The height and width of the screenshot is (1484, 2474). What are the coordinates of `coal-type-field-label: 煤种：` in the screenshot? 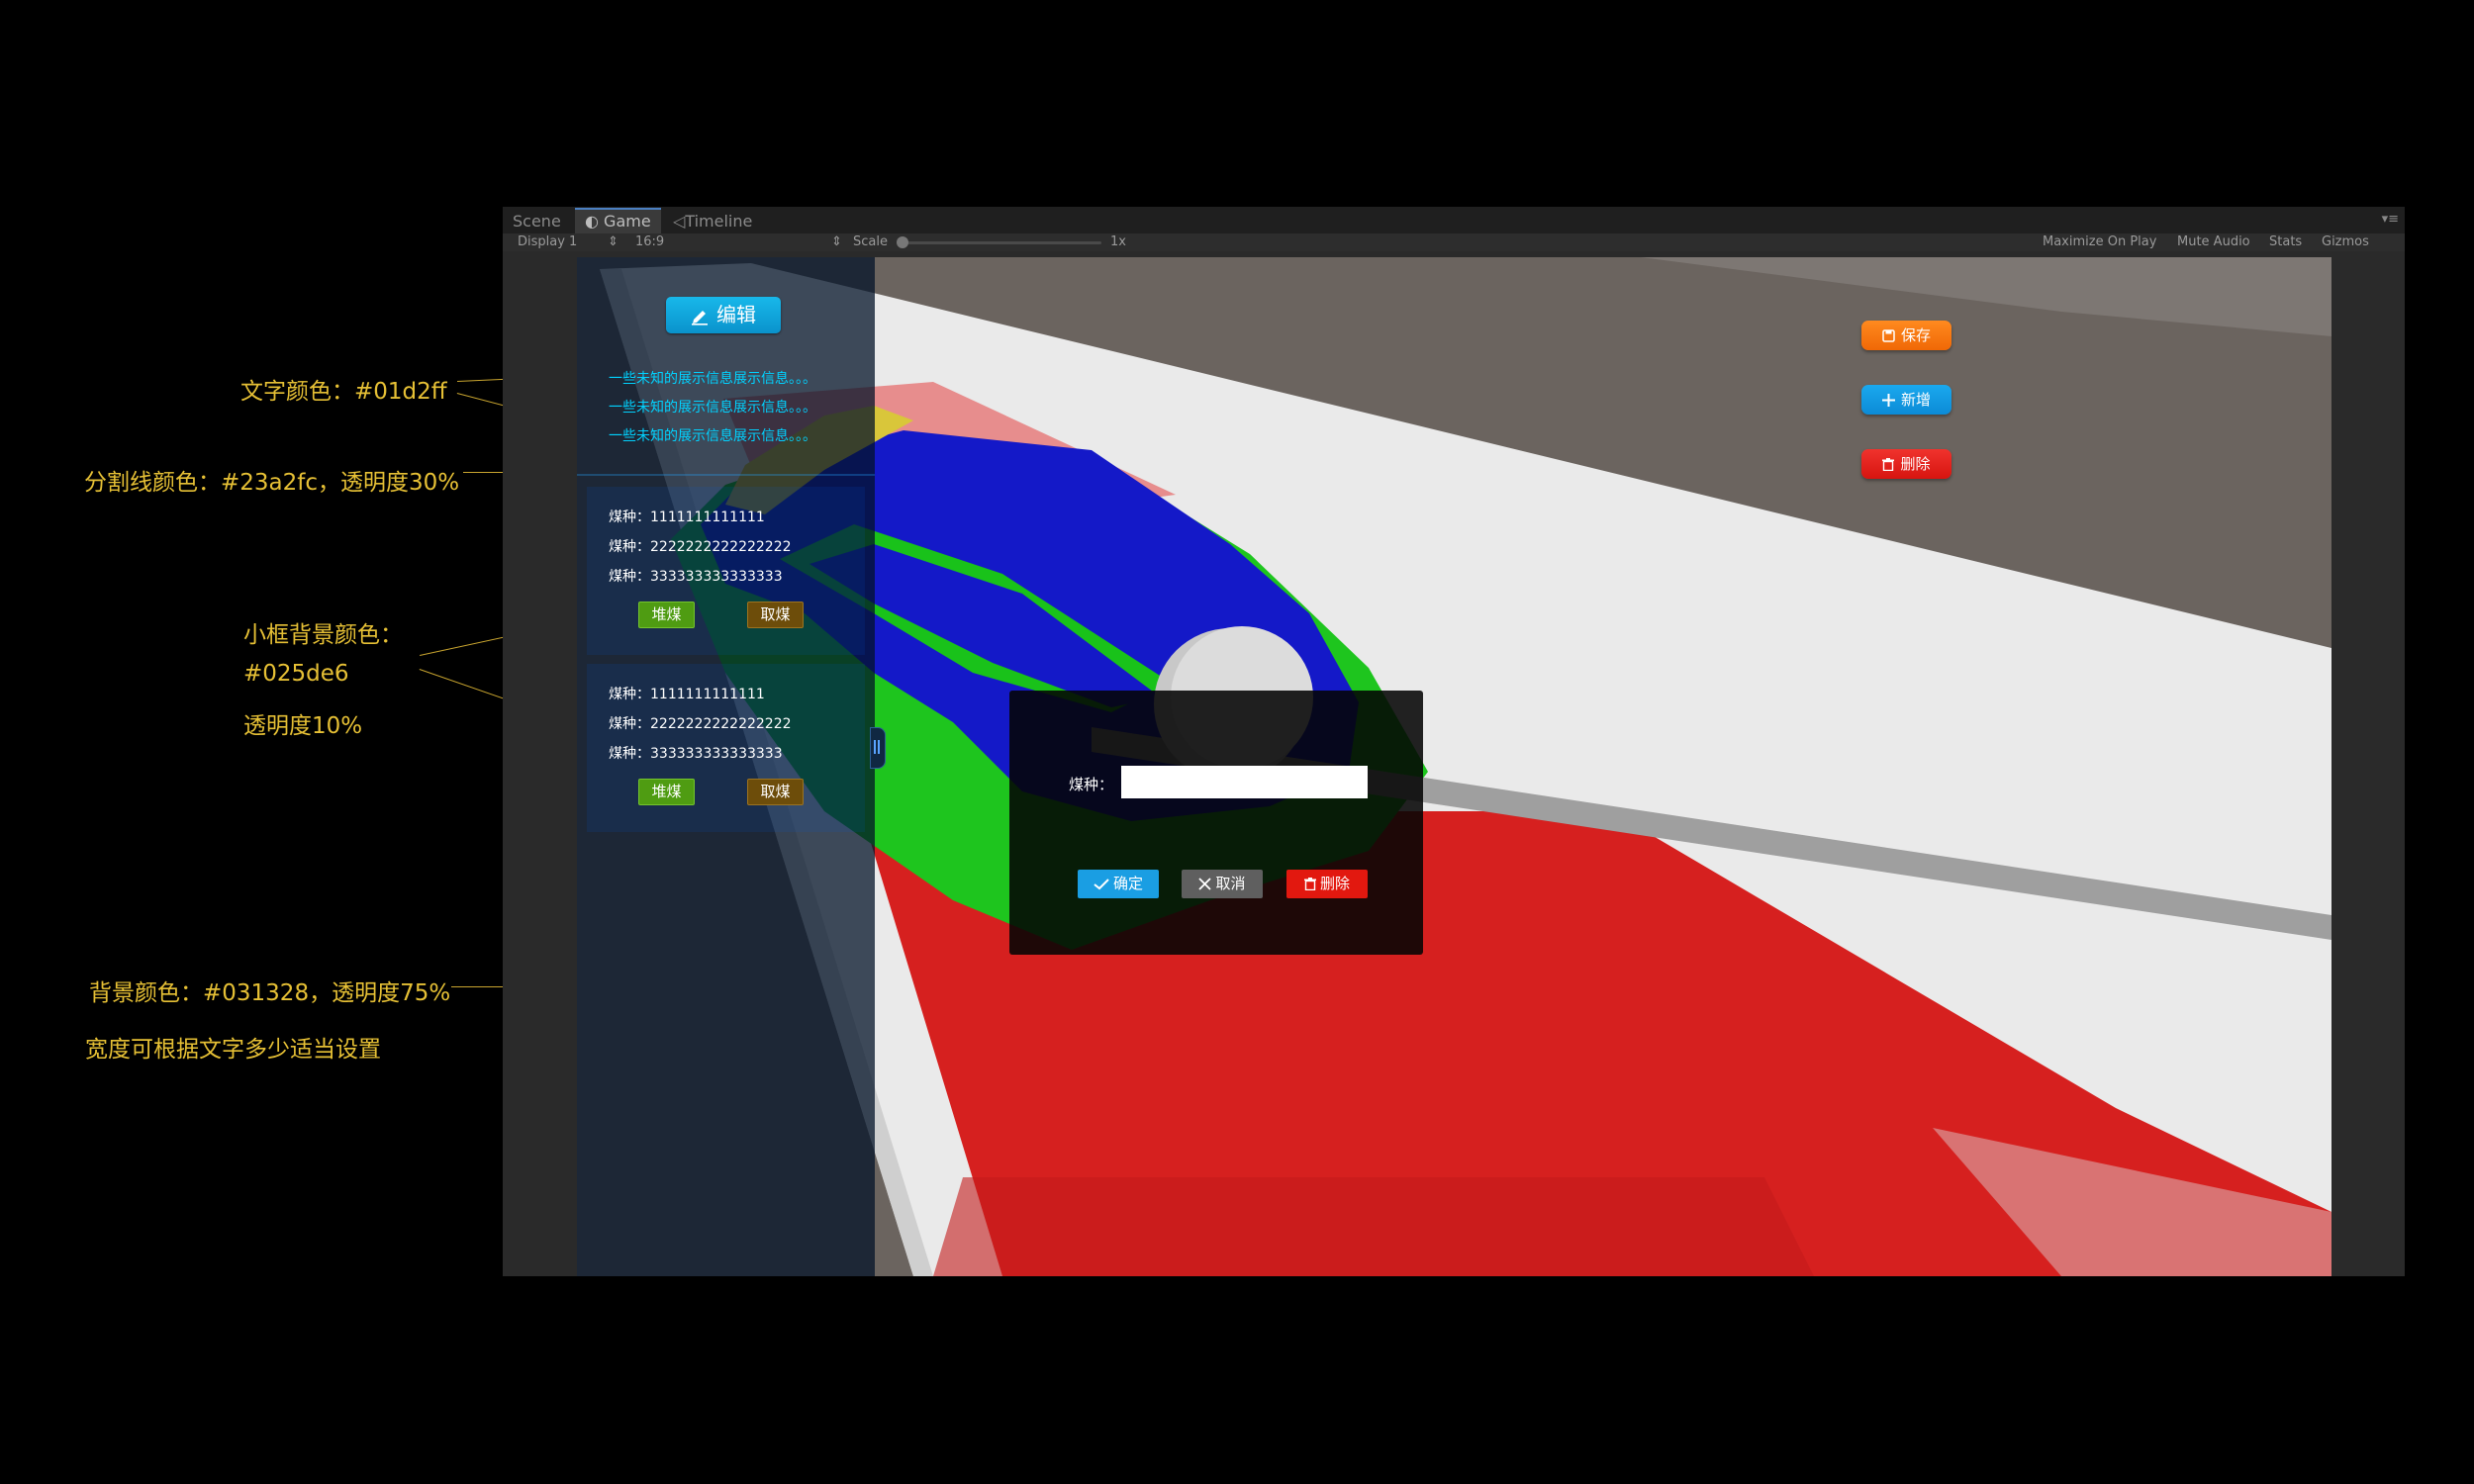 It's located at (1092, 784).